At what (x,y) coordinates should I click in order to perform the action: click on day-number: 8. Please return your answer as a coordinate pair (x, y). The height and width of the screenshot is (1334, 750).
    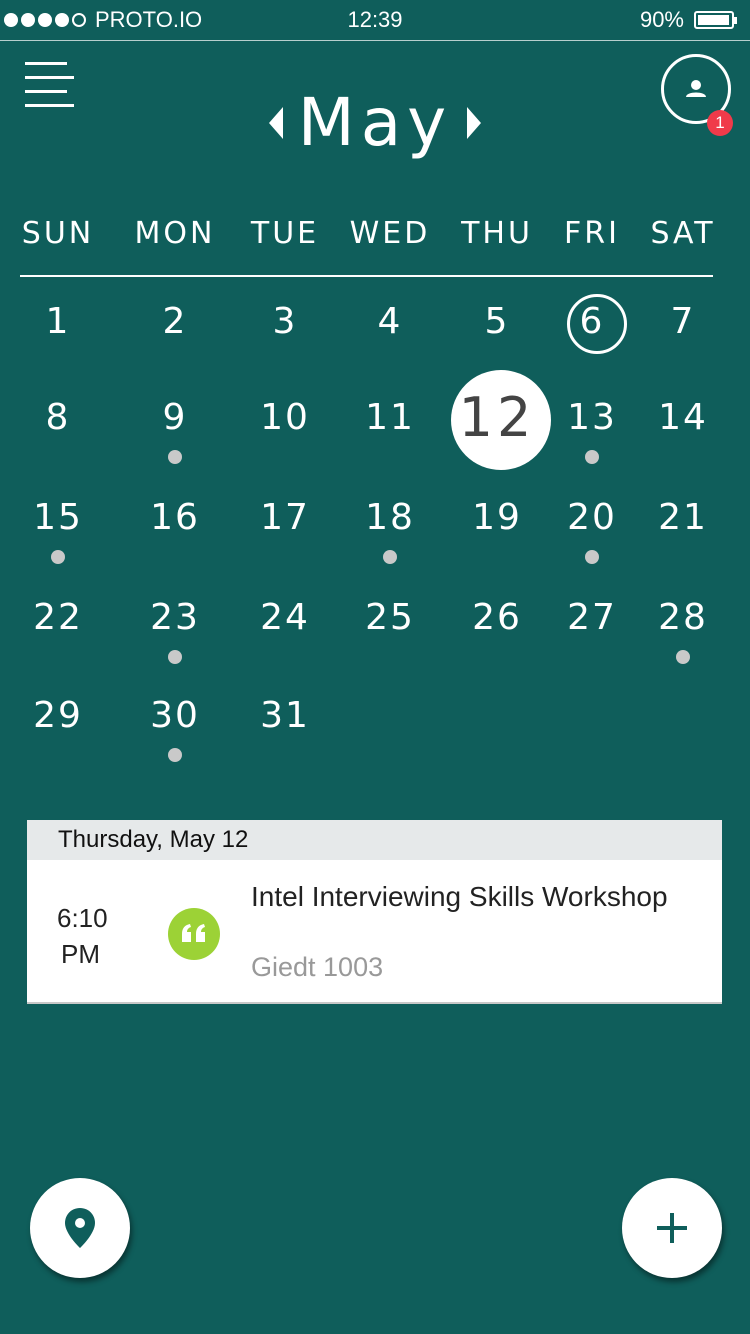
    Looking at the image, I should click on (58, 417).